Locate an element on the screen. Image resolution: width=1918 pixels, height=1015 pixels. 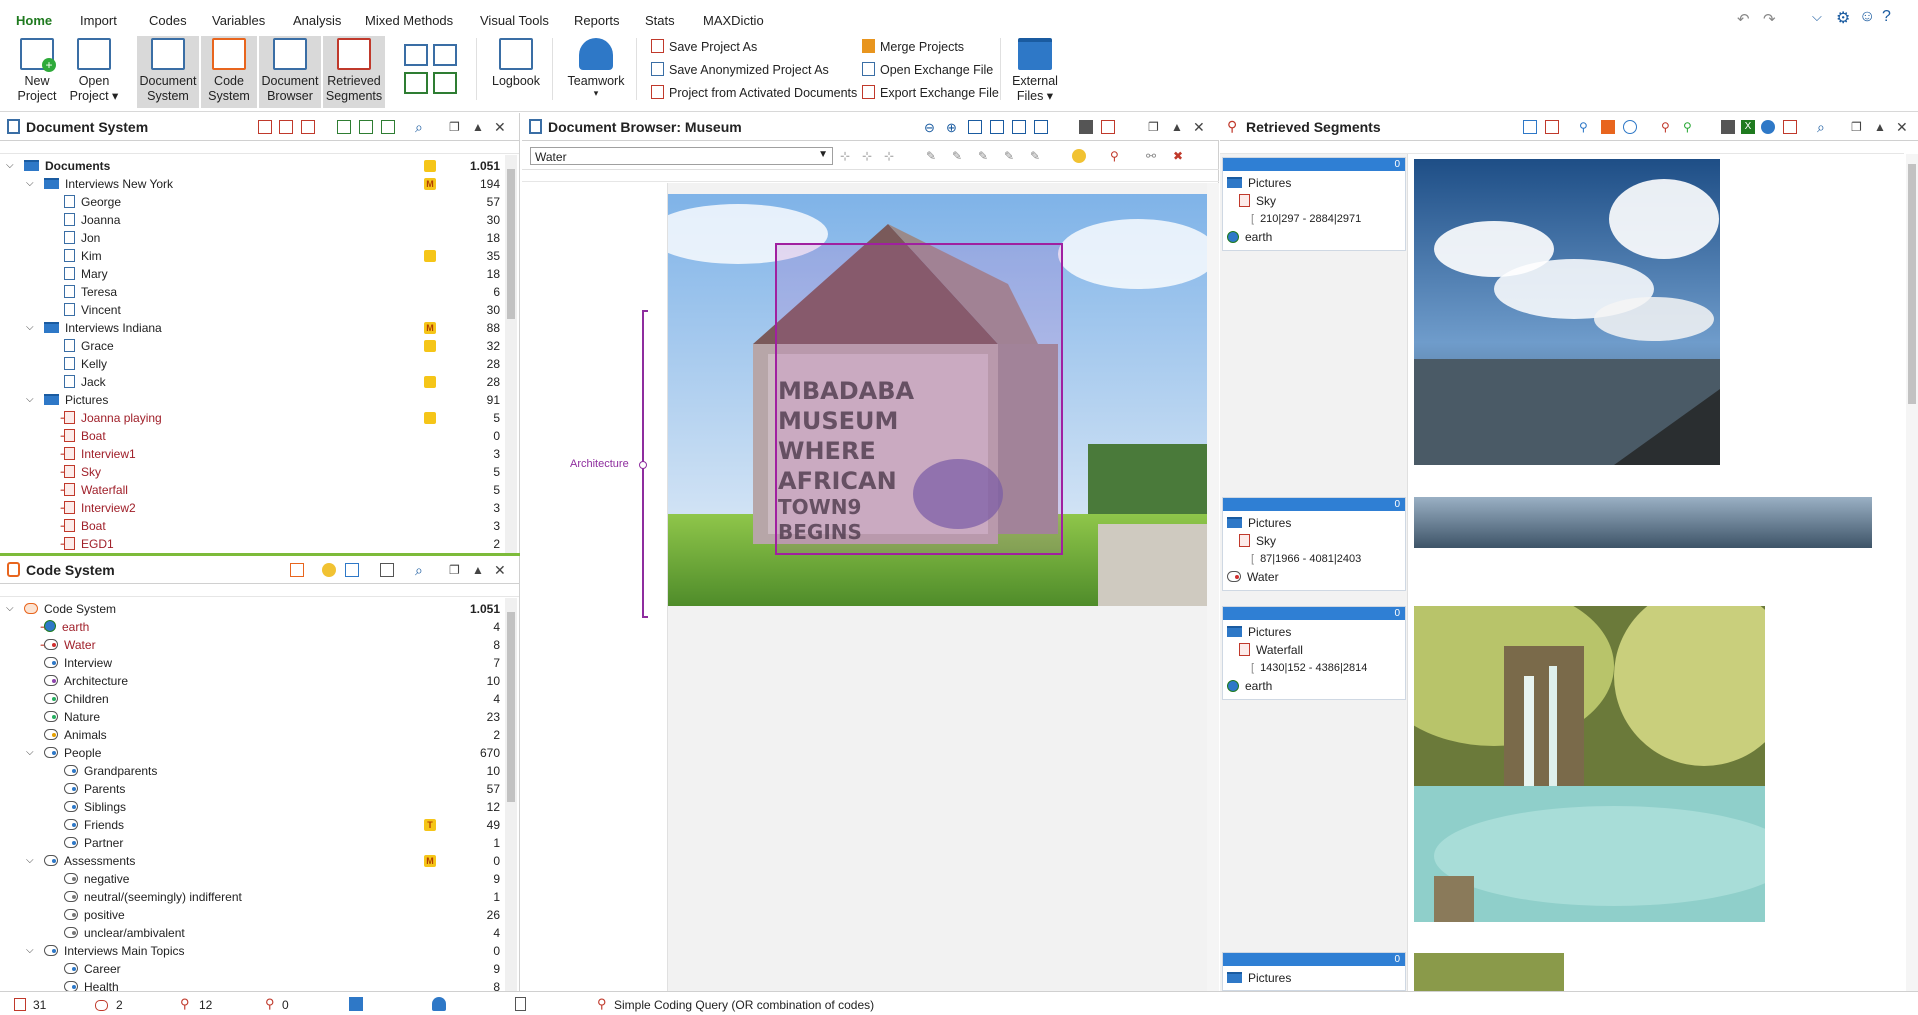
gear-icon: ⚙ is located at coordinates (1843, 18).